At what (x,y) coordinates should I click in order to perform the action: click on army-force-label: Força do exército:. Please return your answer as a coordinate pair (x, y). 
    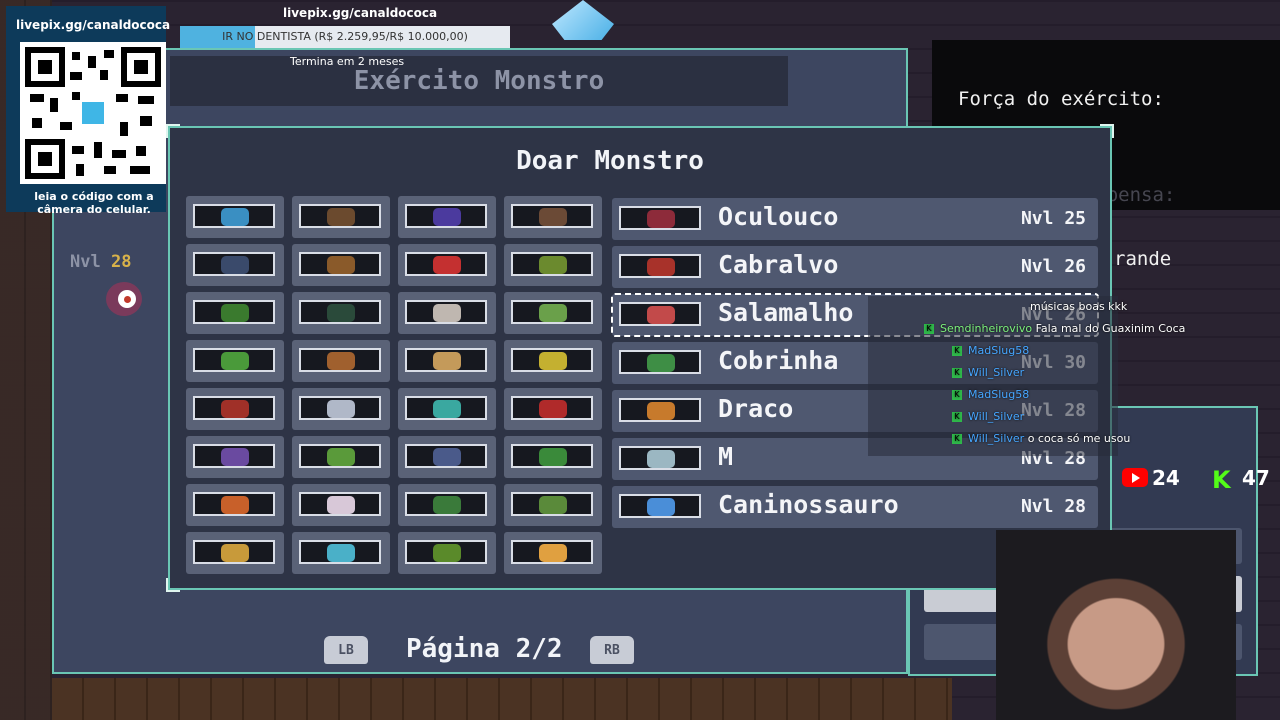
    Looking at the image, I should click on (1061, 99).